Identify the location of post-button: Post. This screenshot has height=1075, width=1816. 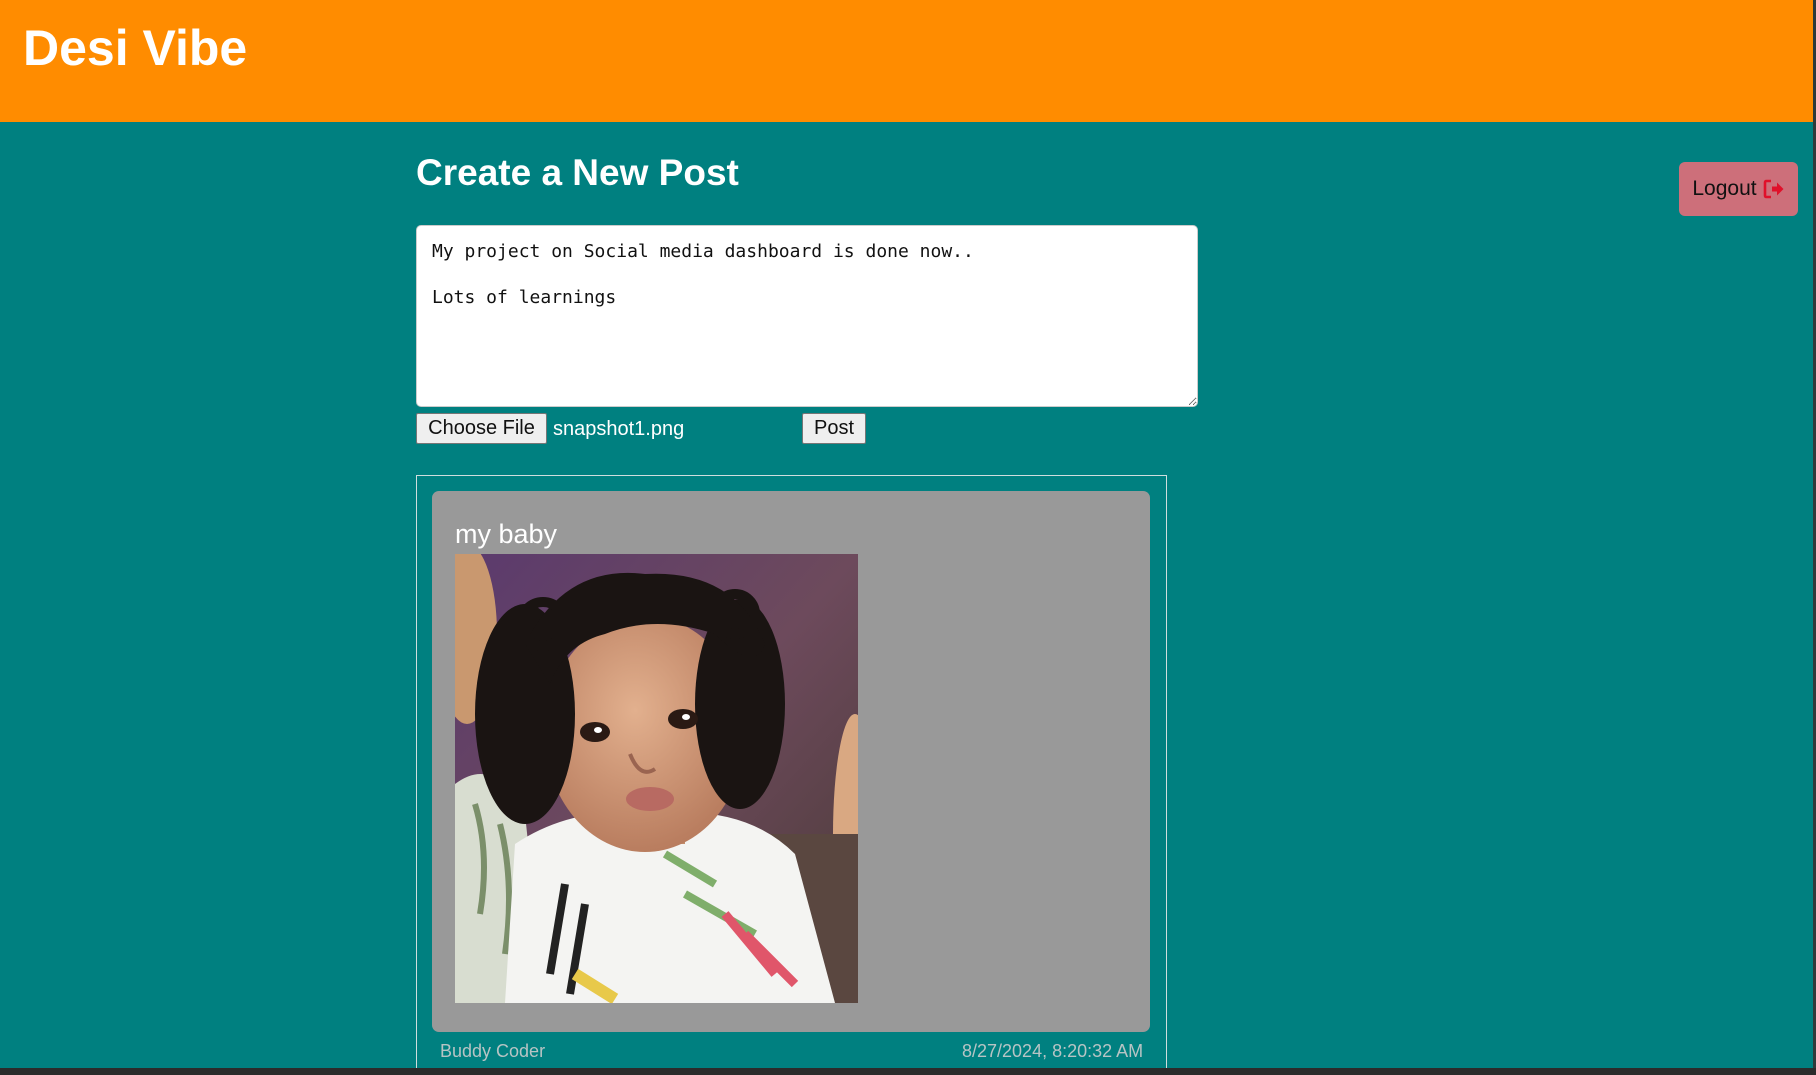
(834, 428).